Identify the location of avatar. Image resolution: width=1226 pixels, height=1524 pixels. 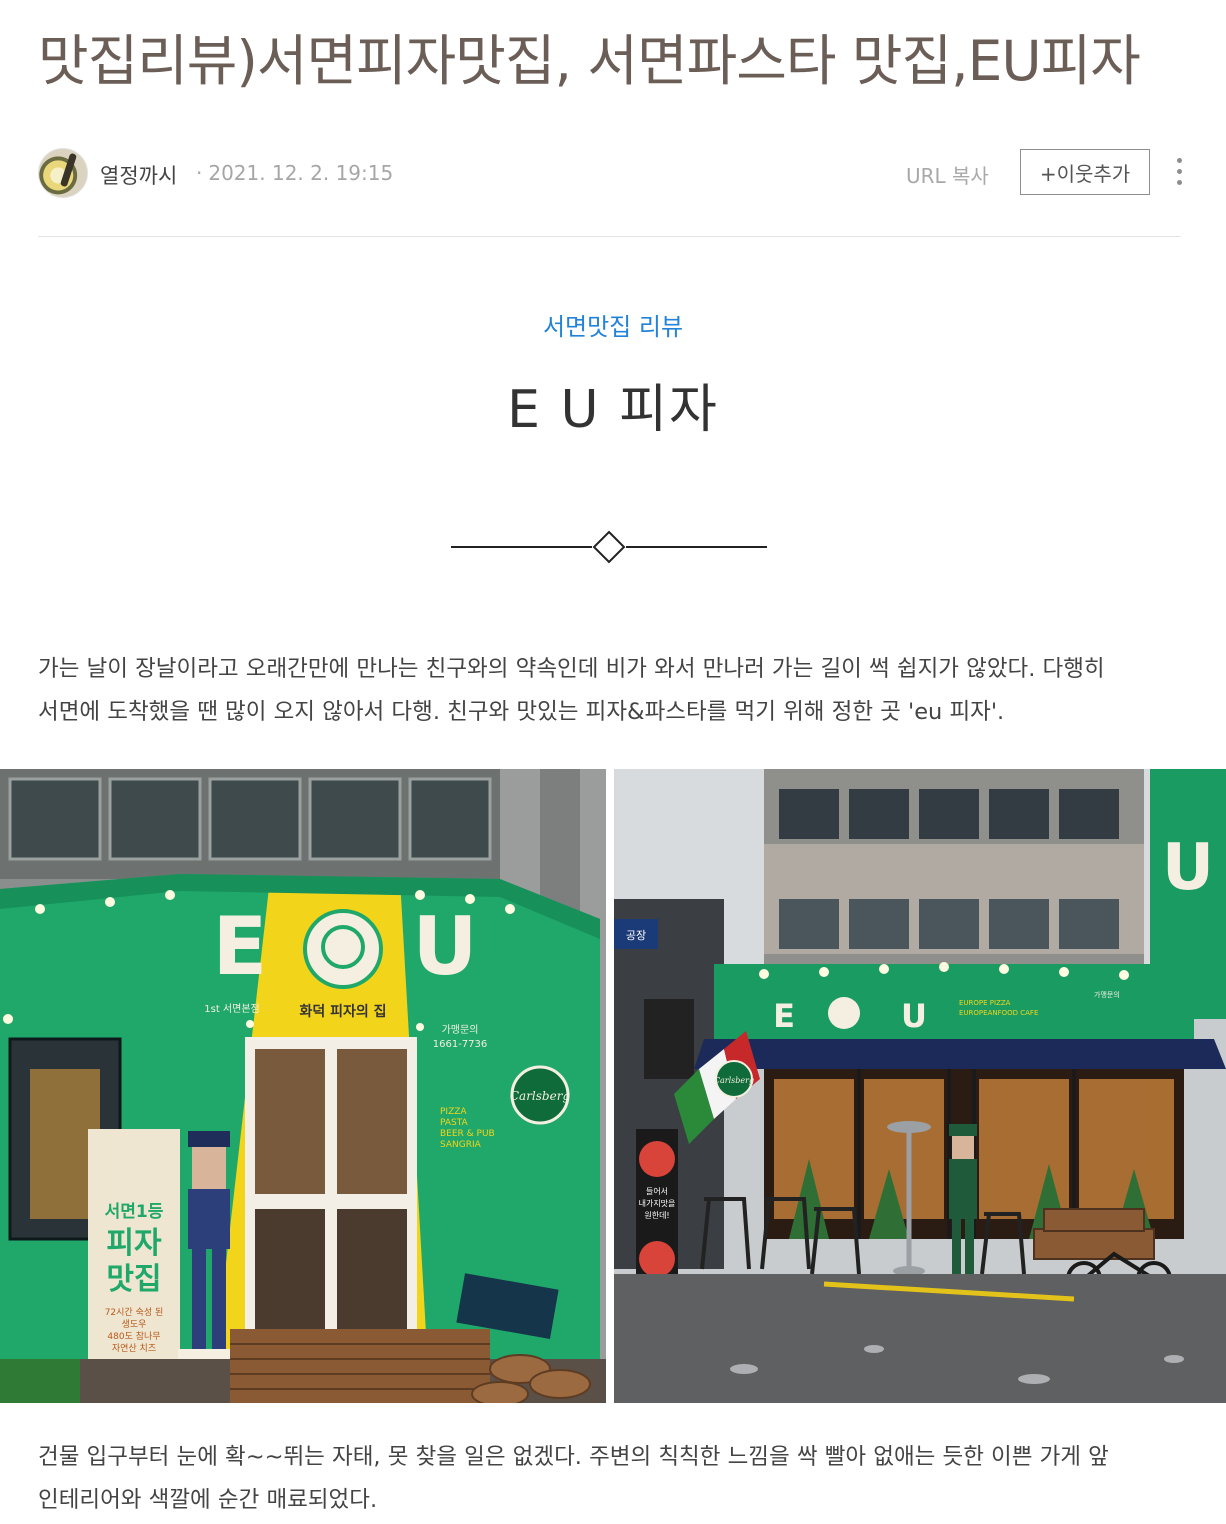
(63, 173).